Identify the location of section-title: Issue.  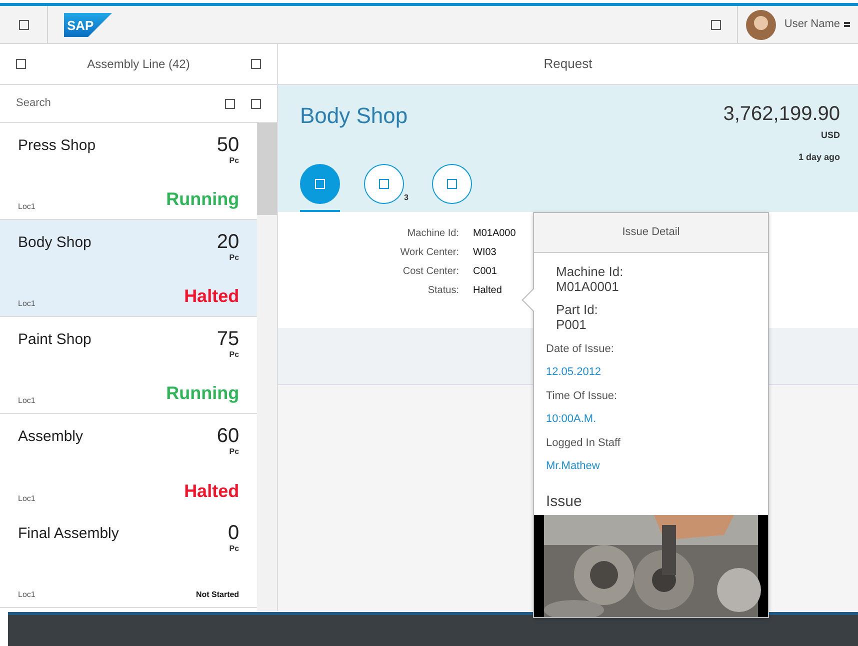
(564, 502).